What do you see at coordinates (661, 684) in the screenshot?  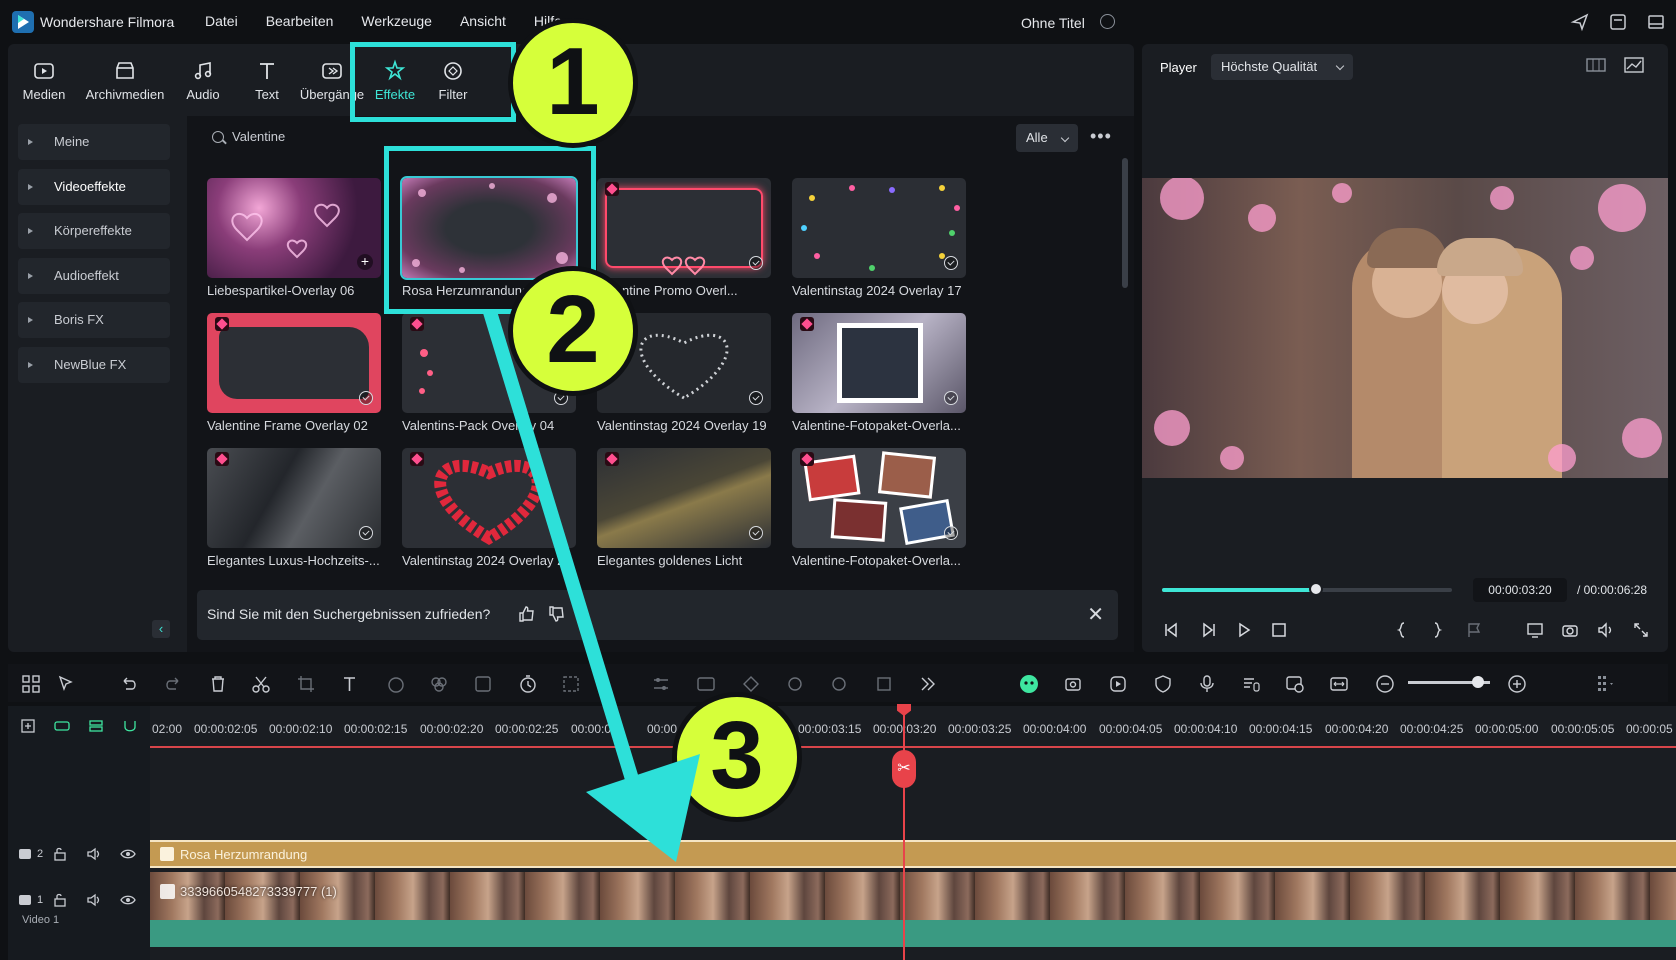 I see `adjust-icon` at bounding box center [661, 684].